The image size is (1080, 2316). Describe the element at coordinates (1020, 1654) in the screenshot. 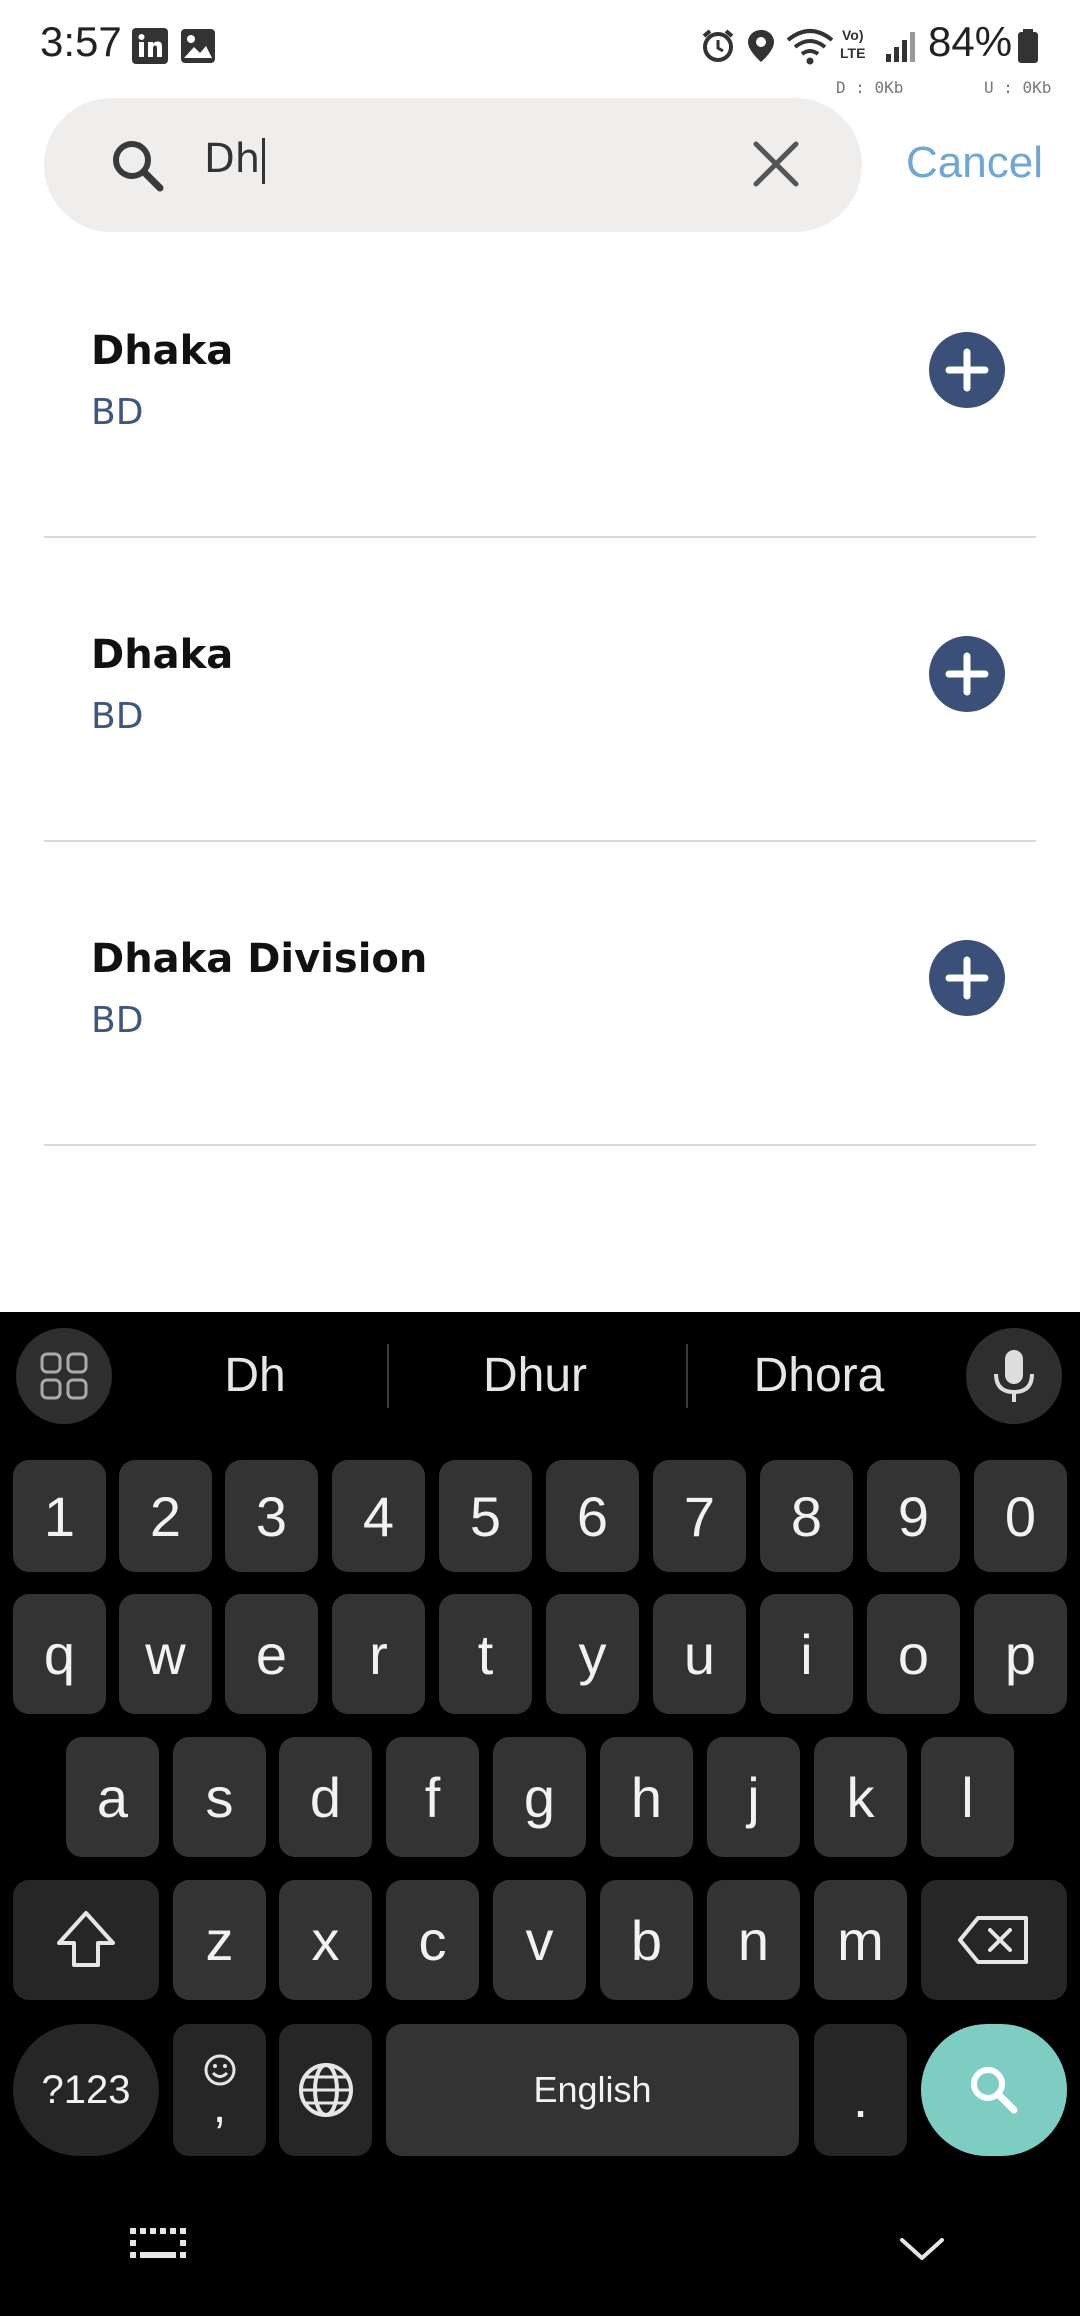

I see `key-p: p` at that location.